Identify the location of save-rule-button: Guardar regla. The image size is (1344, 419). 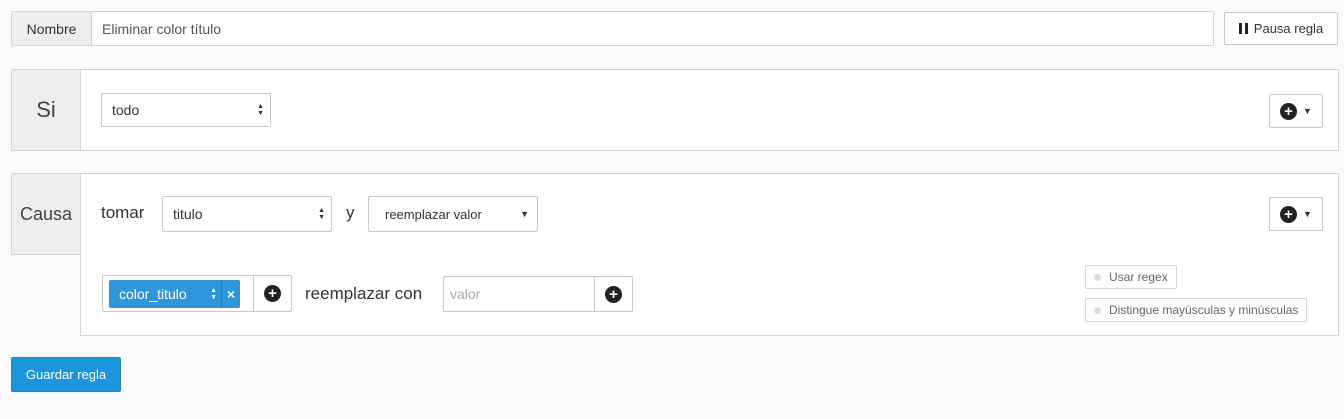
(66, 374).